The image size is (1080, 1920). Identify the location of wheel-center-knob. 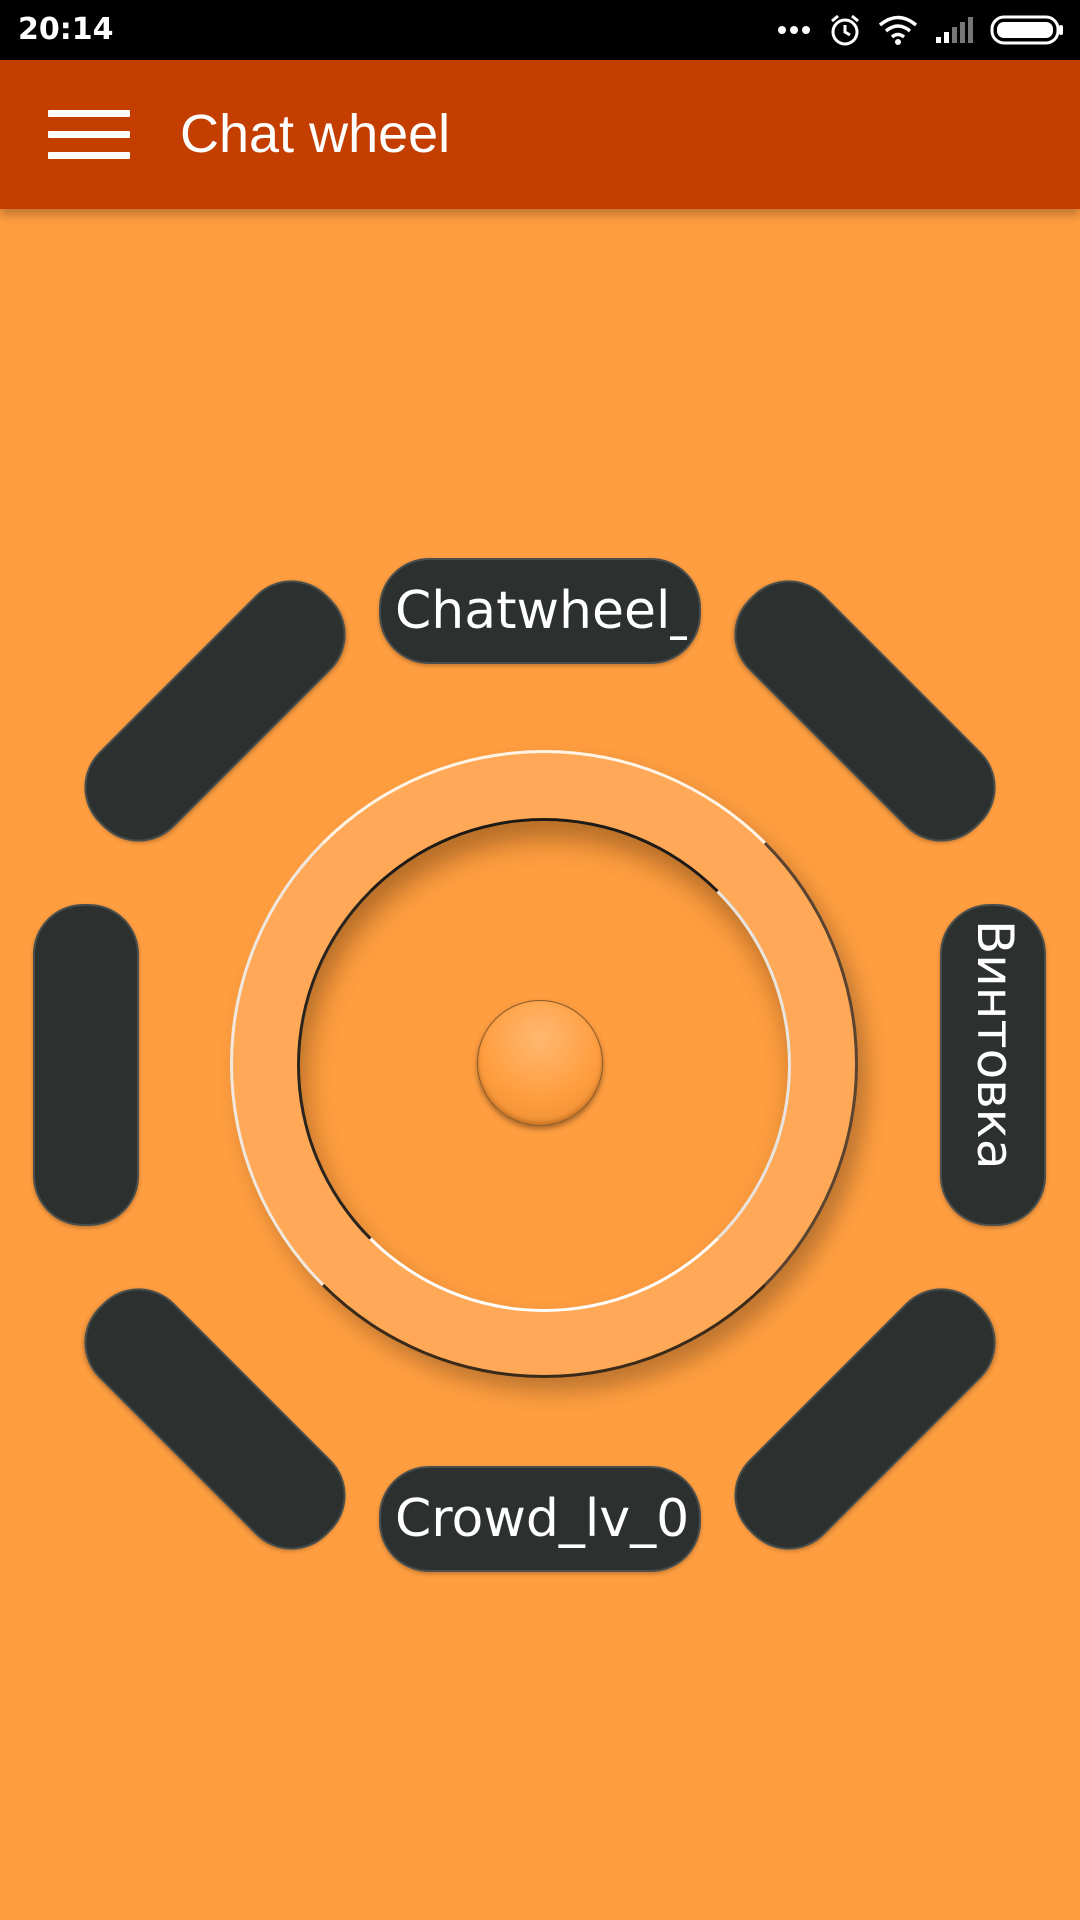
(540, 1063).